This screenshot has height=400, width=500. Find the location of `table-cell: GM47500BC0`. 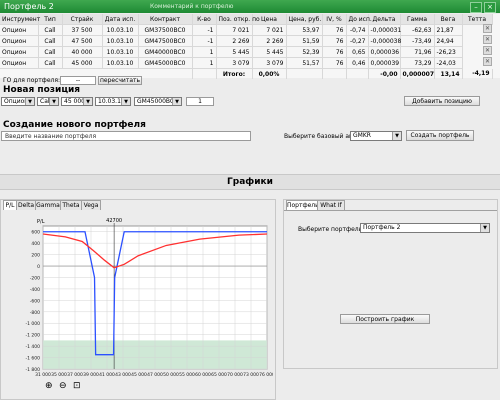

table-cell: GM47500BC0 is located at coordinates (165, 41).